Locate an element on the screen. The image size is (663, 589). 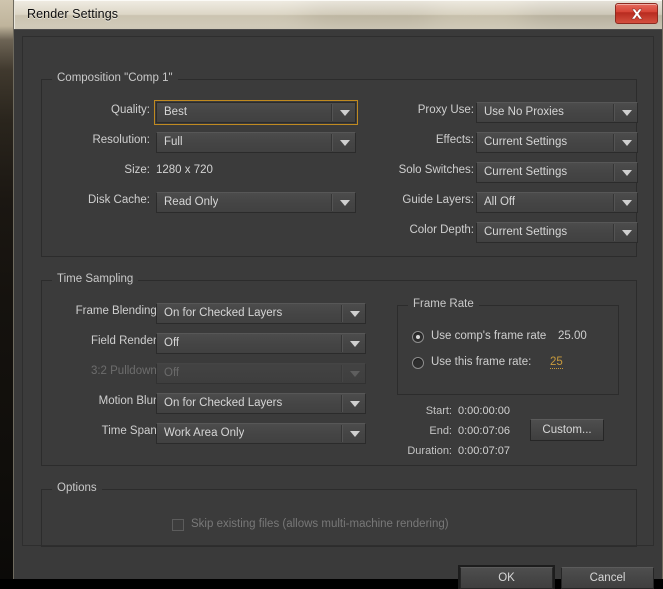
guide-layers-label: Guide Layers: is located at coordinates (438, 200).